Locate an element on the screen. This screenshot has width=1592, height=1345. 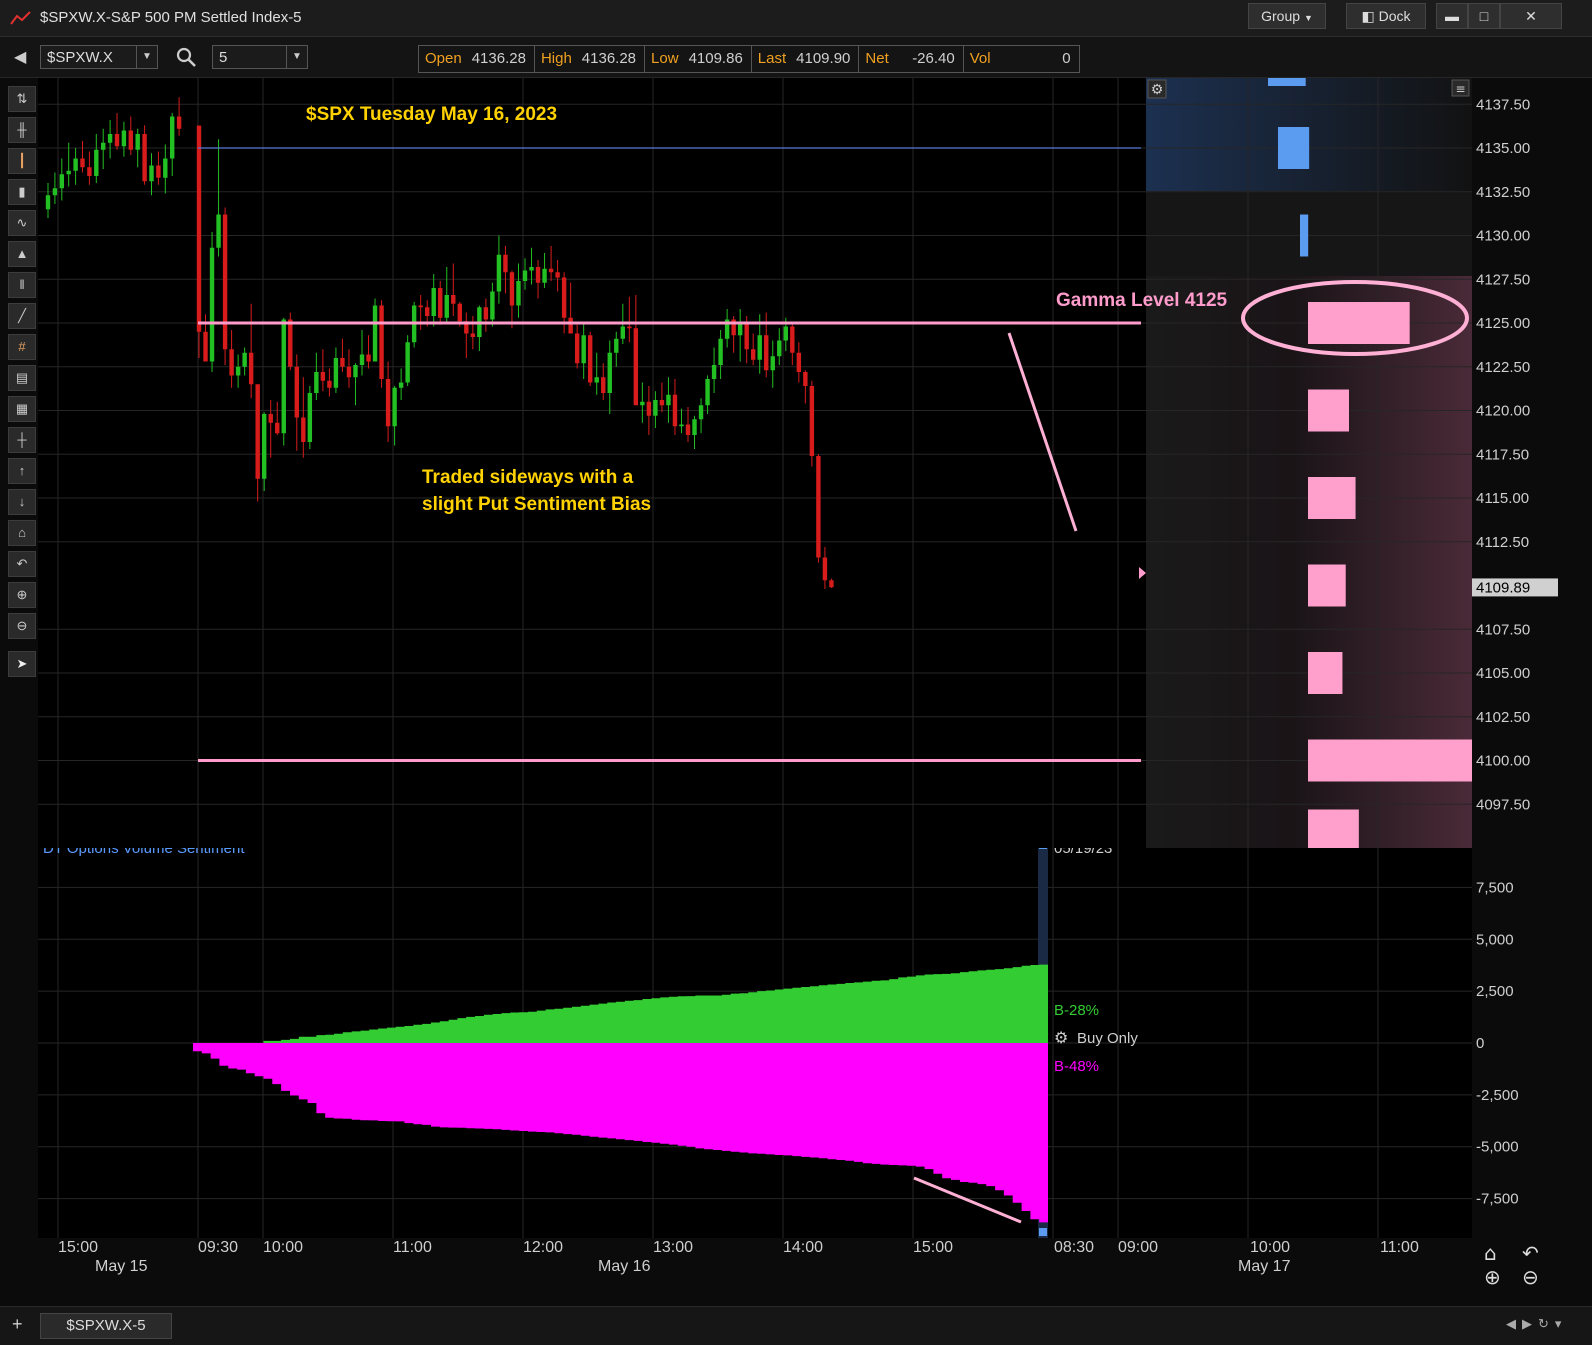
gex-settings-icon: ⚙ is located at coordinates (1157, 89).